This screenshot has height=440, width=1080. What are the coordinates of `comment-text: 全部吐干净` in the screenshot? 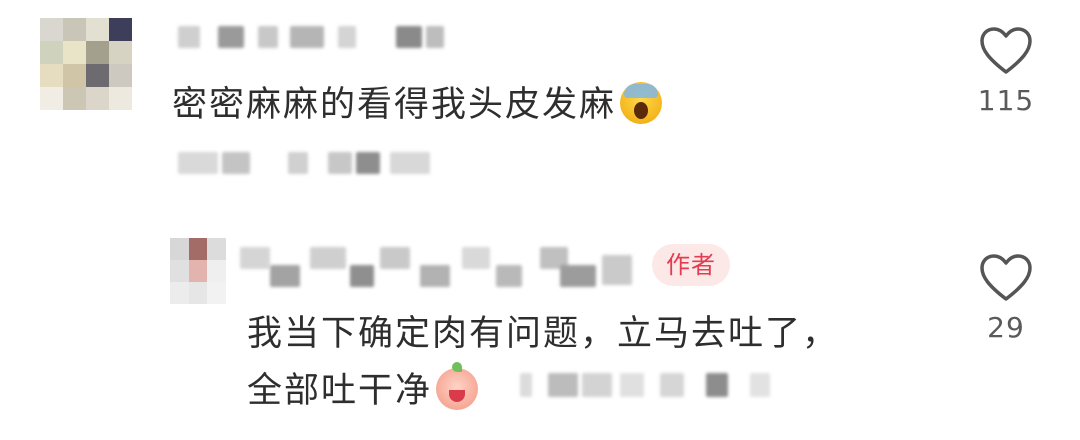 It's located at (363, 388).